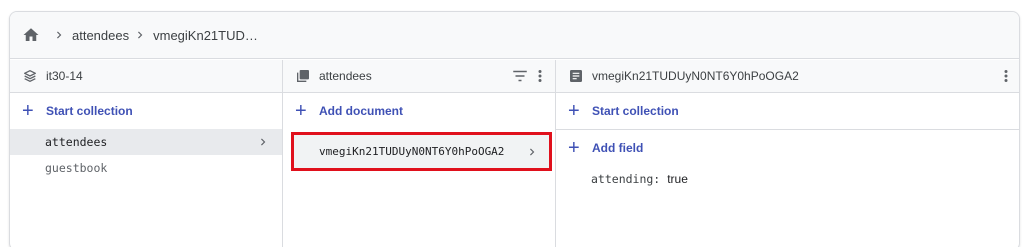 The height and width of the screenshot is (247, 1024). I want to click on collection-item-attendees: attendees, so click(146, 142).